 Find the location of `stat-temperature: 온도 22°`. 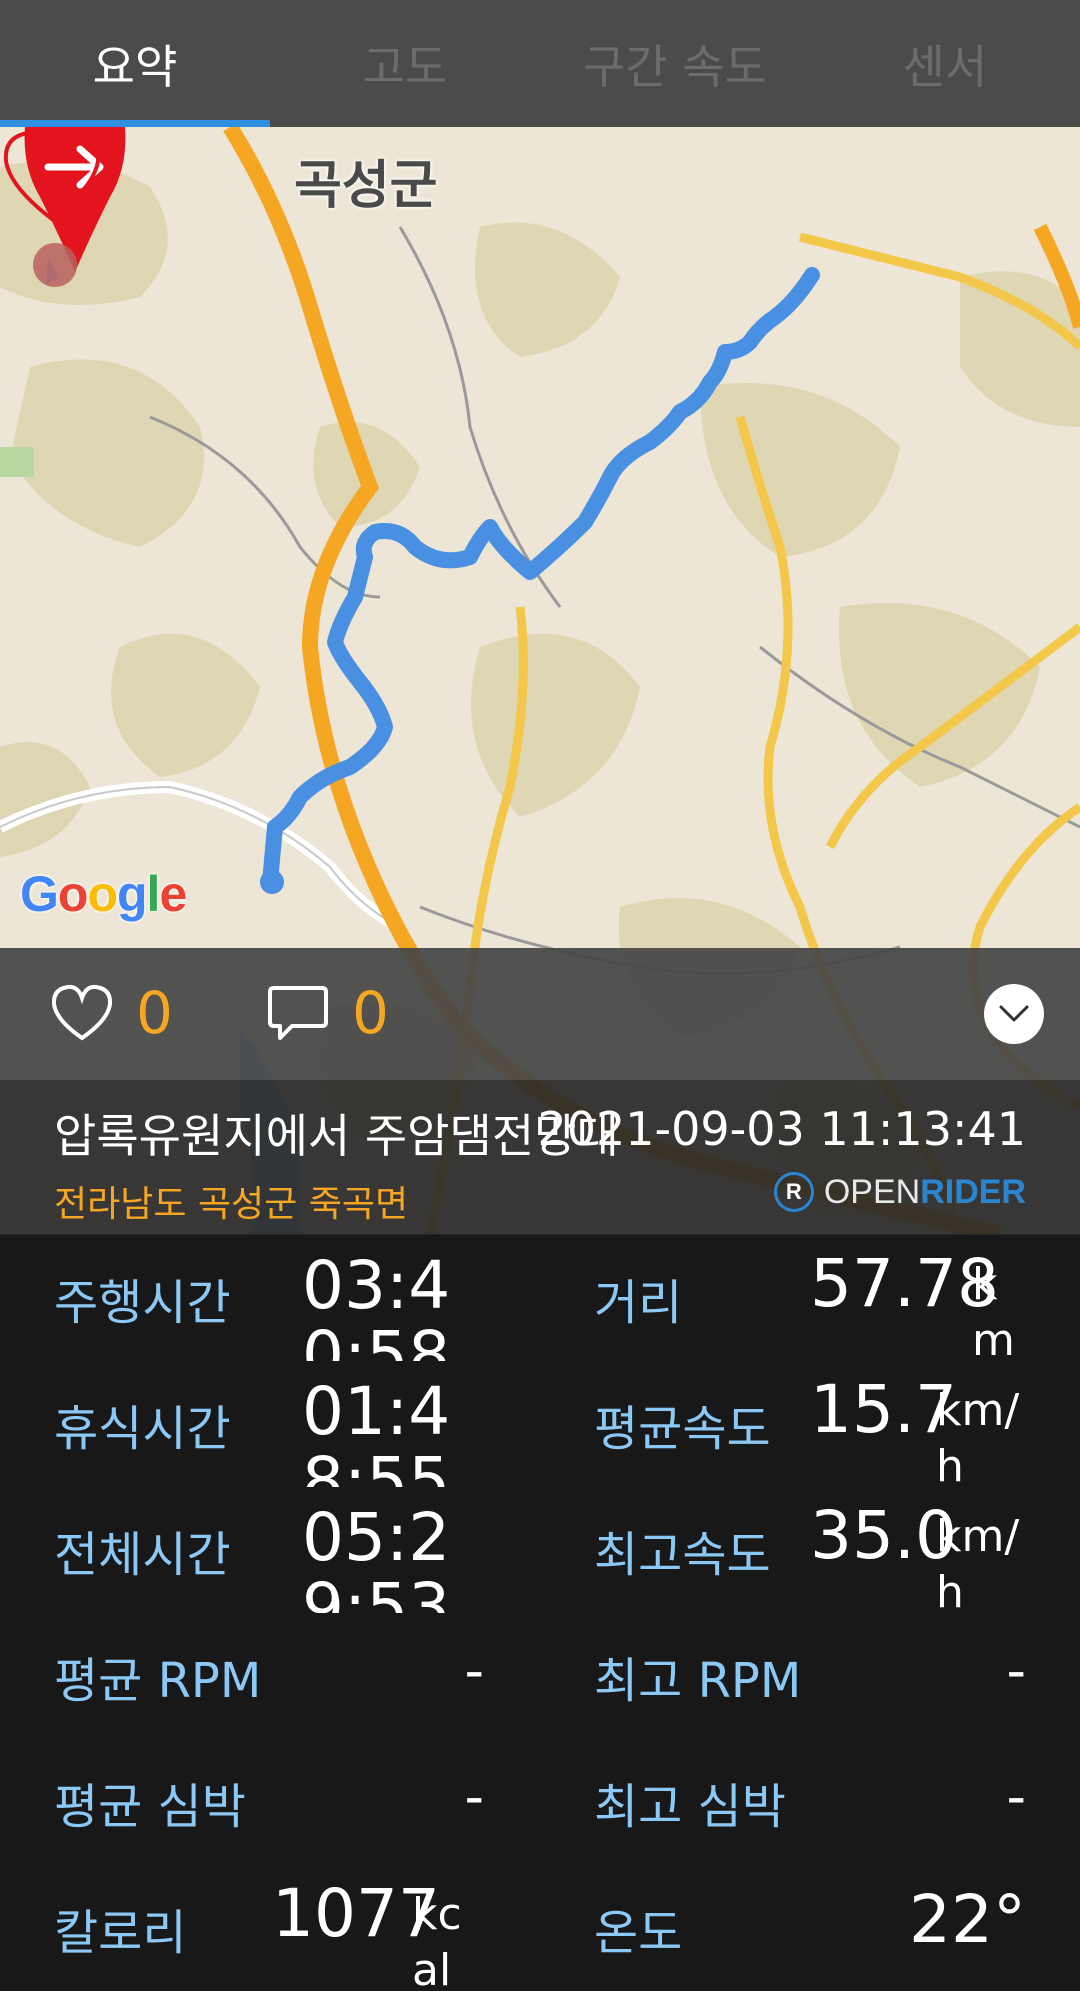

stat-temperature: 온도 22° is located at coordinates (810, 1928).